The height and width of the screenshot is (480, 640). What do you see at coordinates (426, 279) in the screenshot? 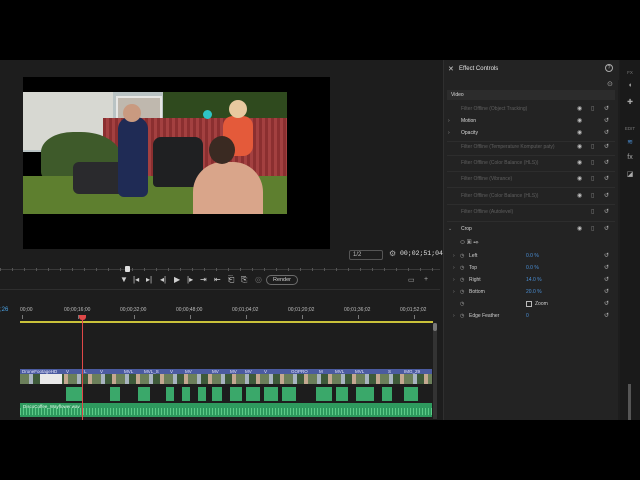
I see `button-editor-icon: +` at bounding box center [426, 279].